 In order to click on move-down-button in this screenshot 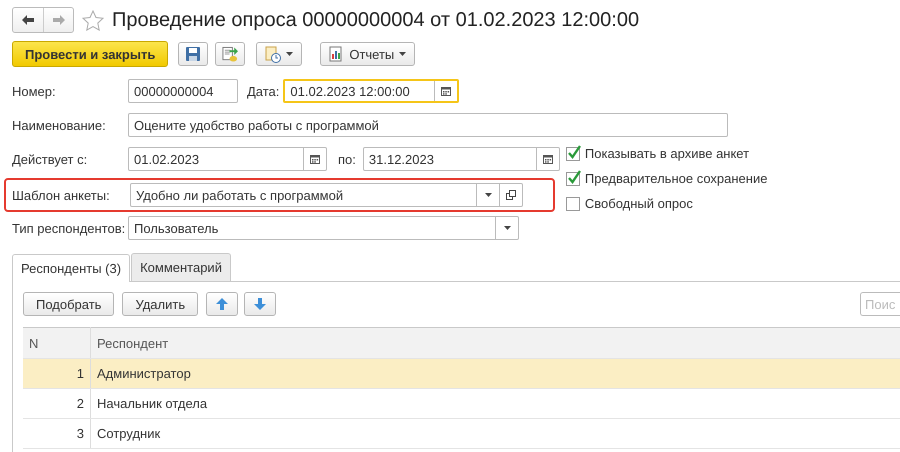, I will do `click(260, 304)`.